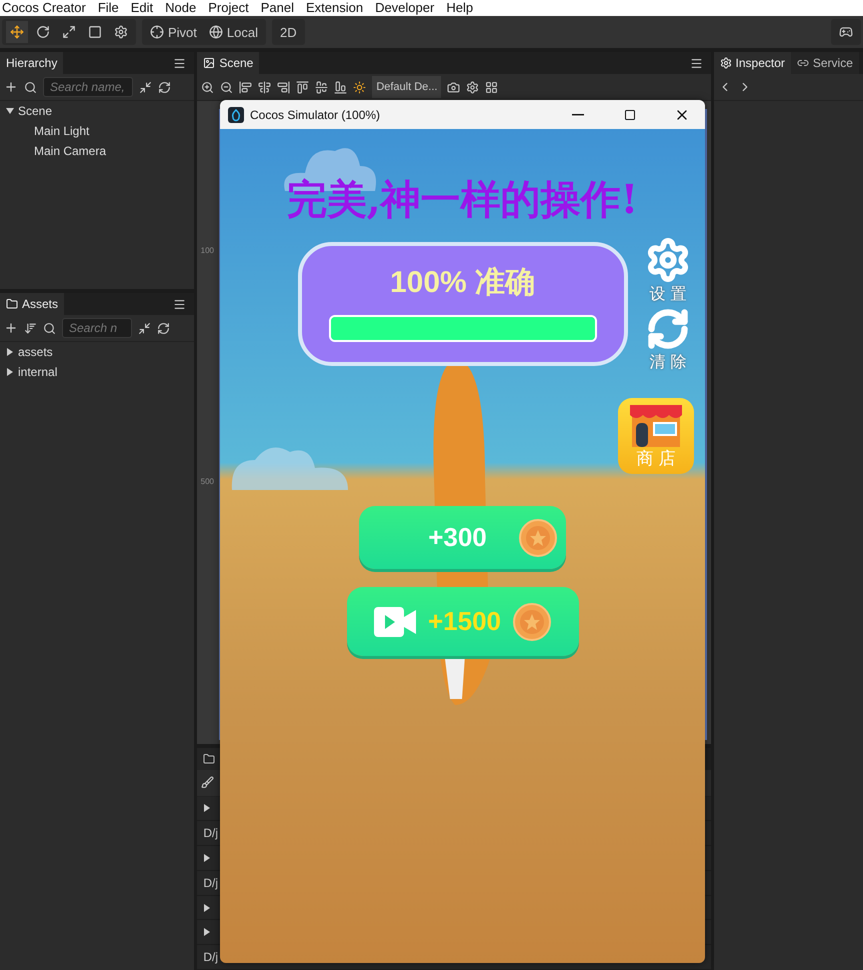  I want to click on image-icon, so click(209, 63).